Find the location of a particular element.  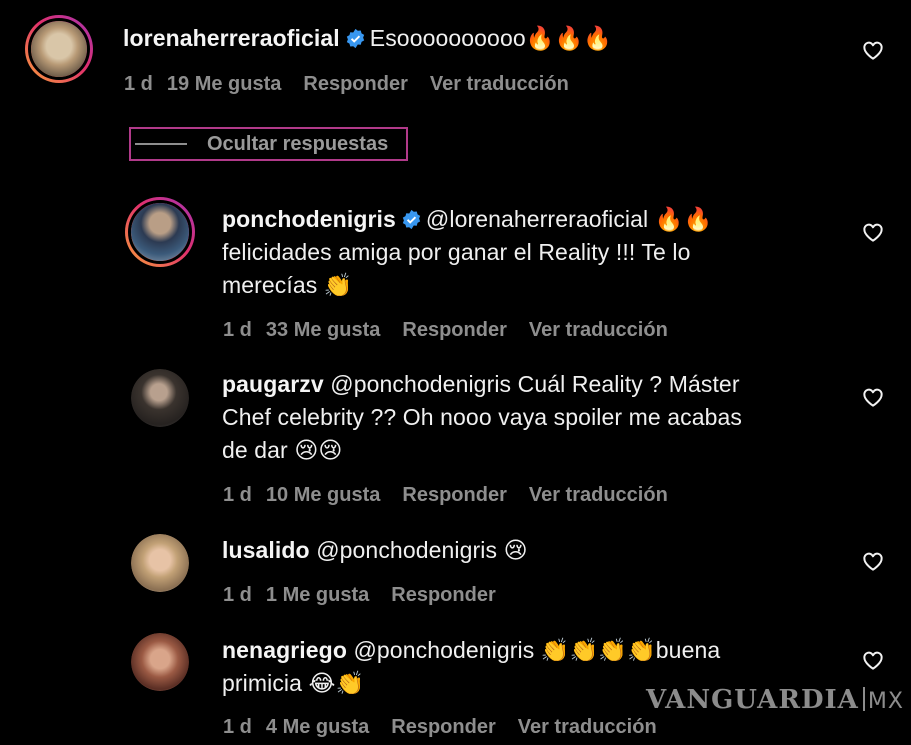

comment-meta: 1 d 33 Me gusta Responder Ver traducción is located at coordinates (456, 330).